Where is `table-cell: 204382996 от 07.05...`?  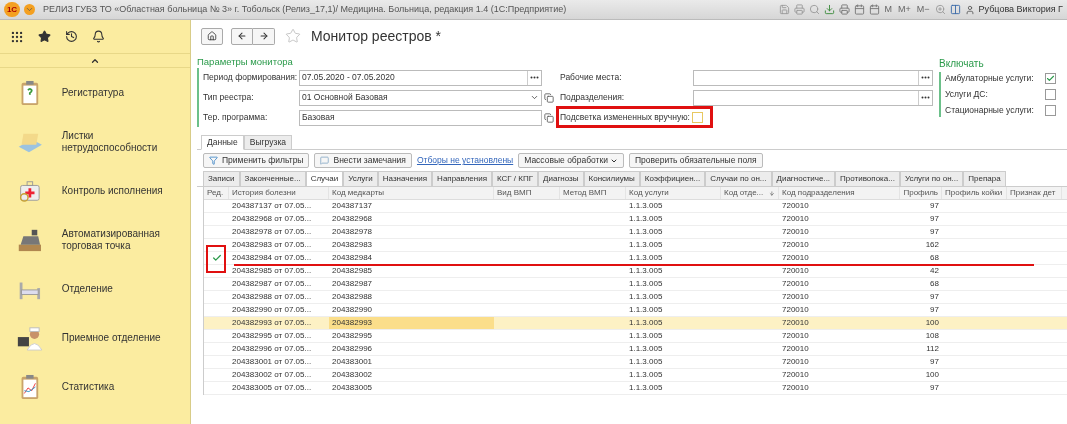
table-cell: 204382996 от 07.05... is located at coordinates (272, 349).